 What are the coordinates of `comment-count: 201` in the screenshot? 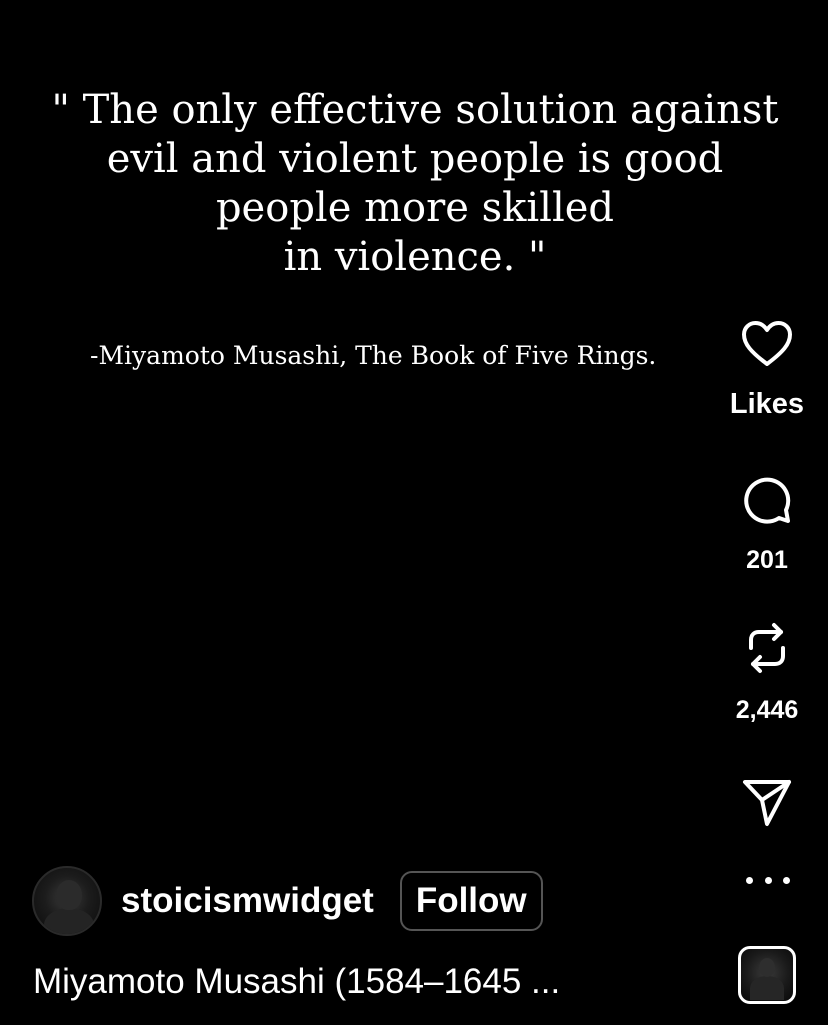 It's located at (767, 560).